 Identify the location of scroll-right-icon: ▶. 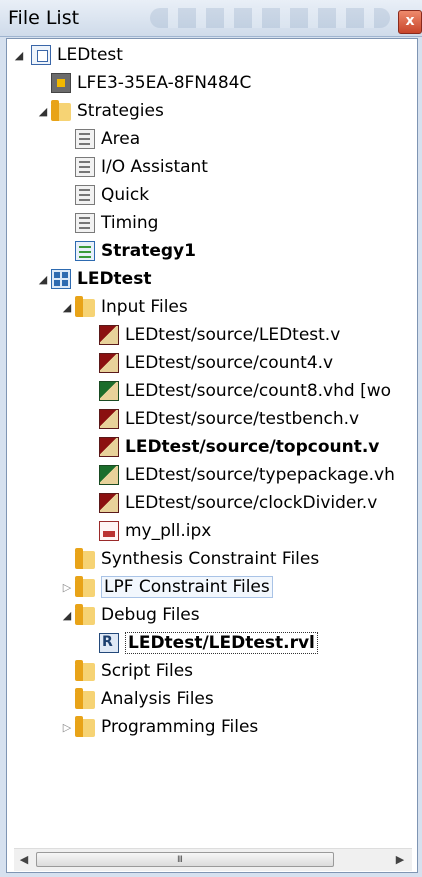
(400, 860).